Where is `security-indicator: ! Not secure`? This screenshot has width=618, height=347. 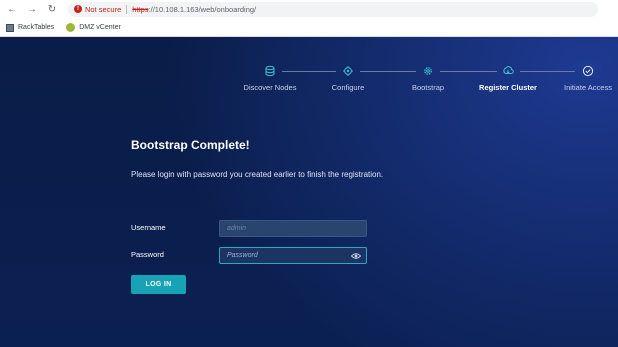 security-indicator: ! Not secure is located at coordinates (97, 9).